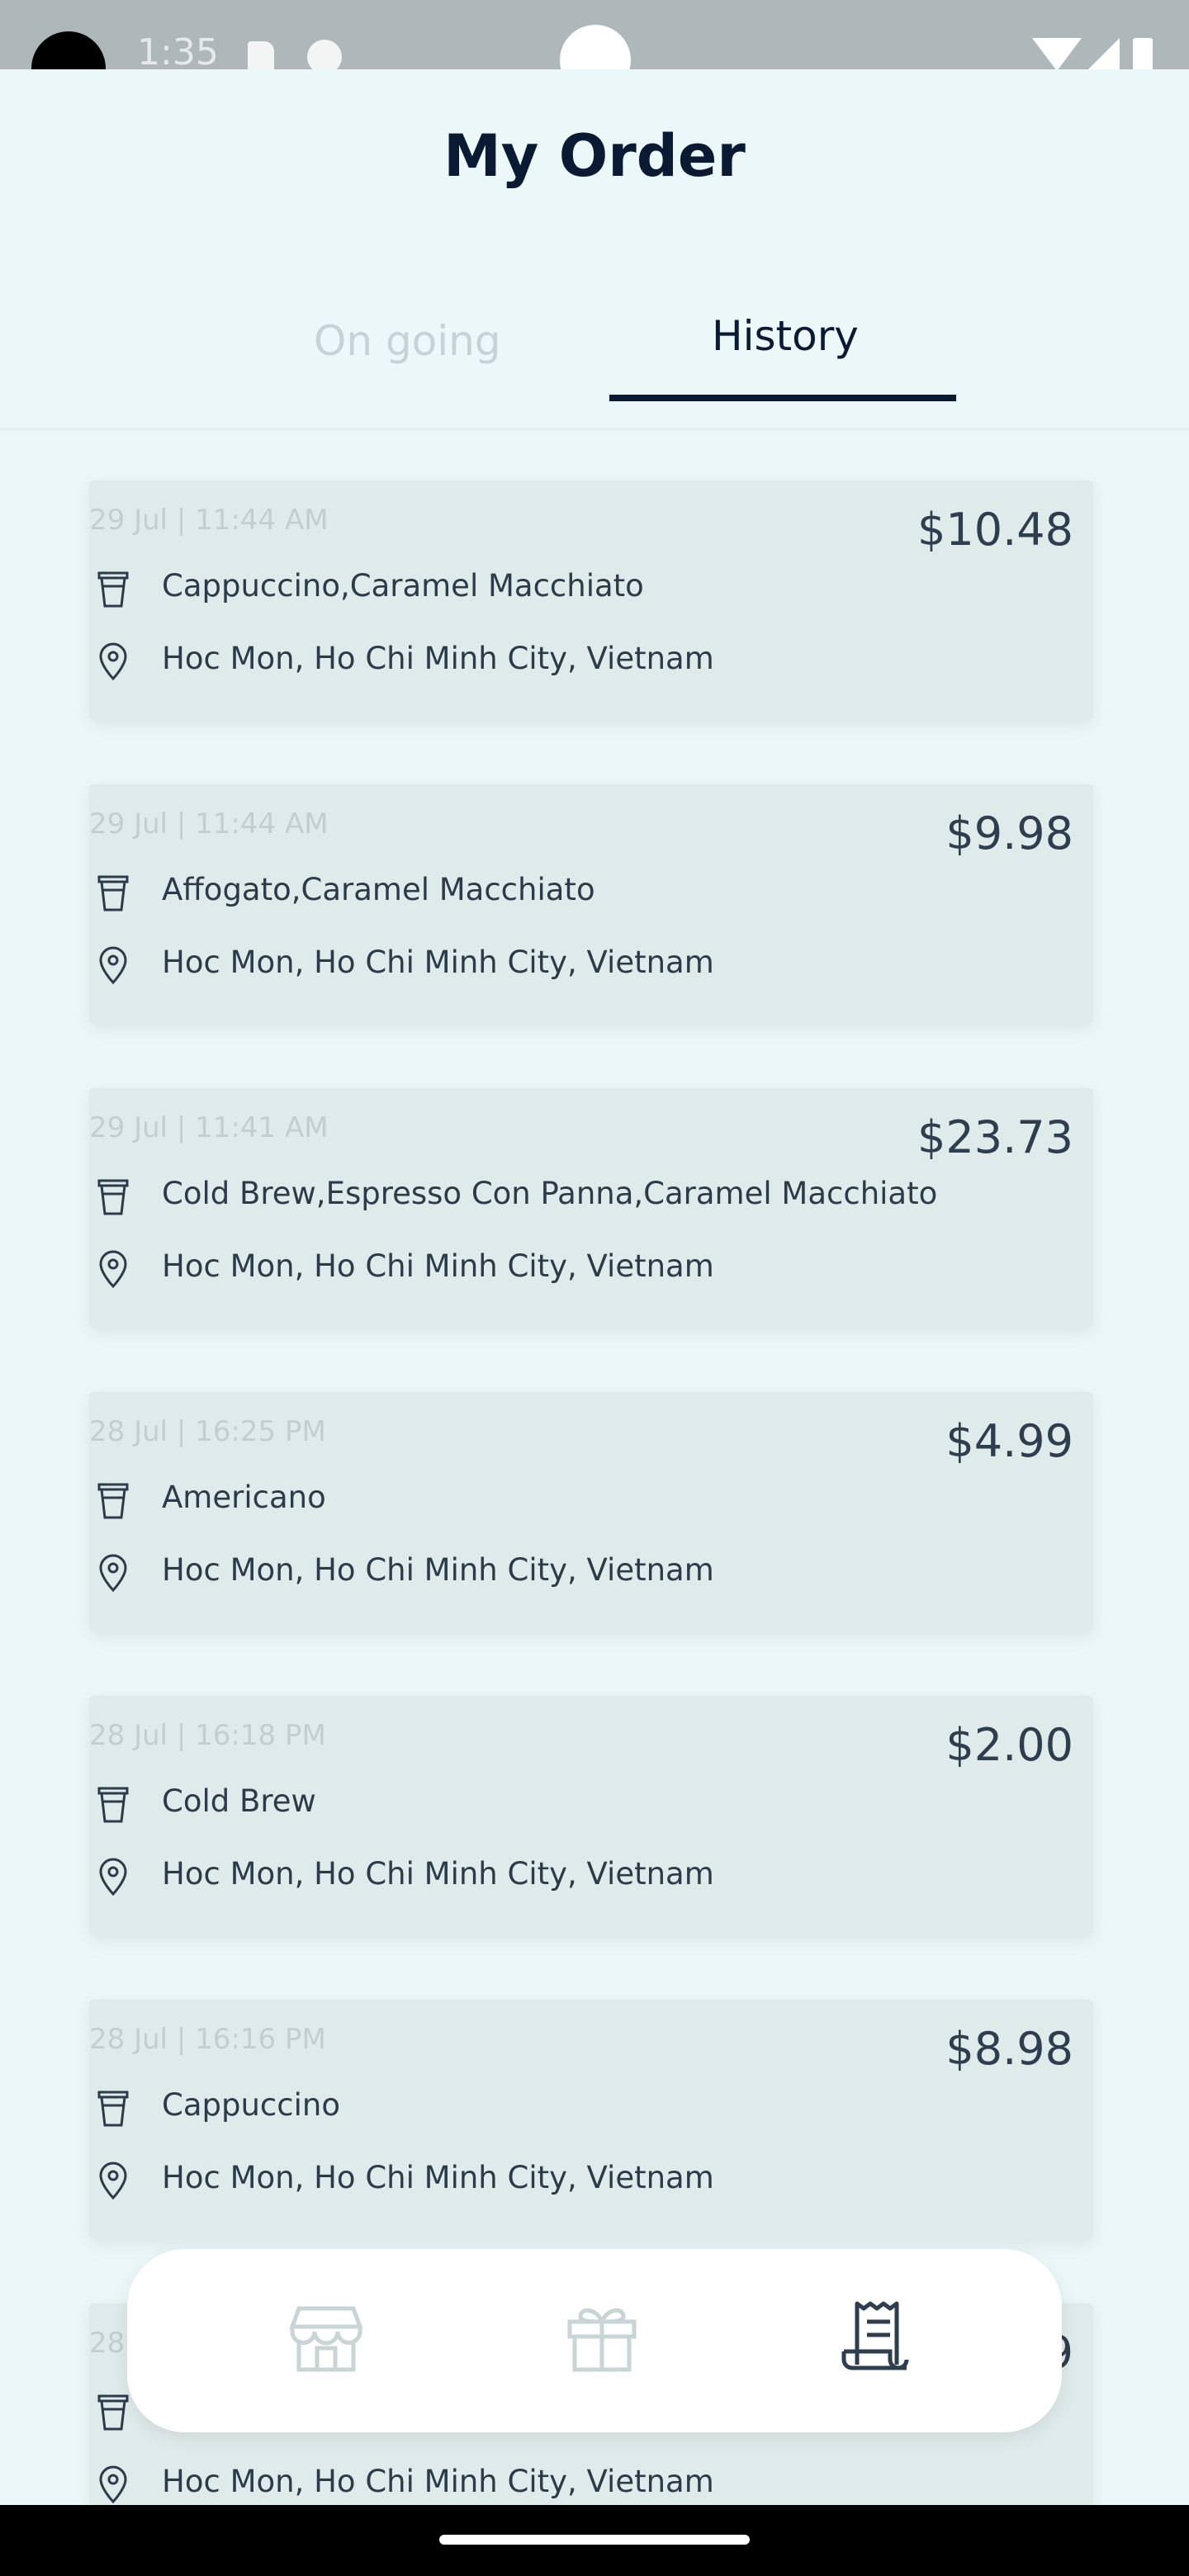 The height and width of the screenshot is (2576, 1189). What do you see at coordinates (995, 1137) in the screenshot?
I see `order-price: $23.73` at bounding box center [995, 1137].